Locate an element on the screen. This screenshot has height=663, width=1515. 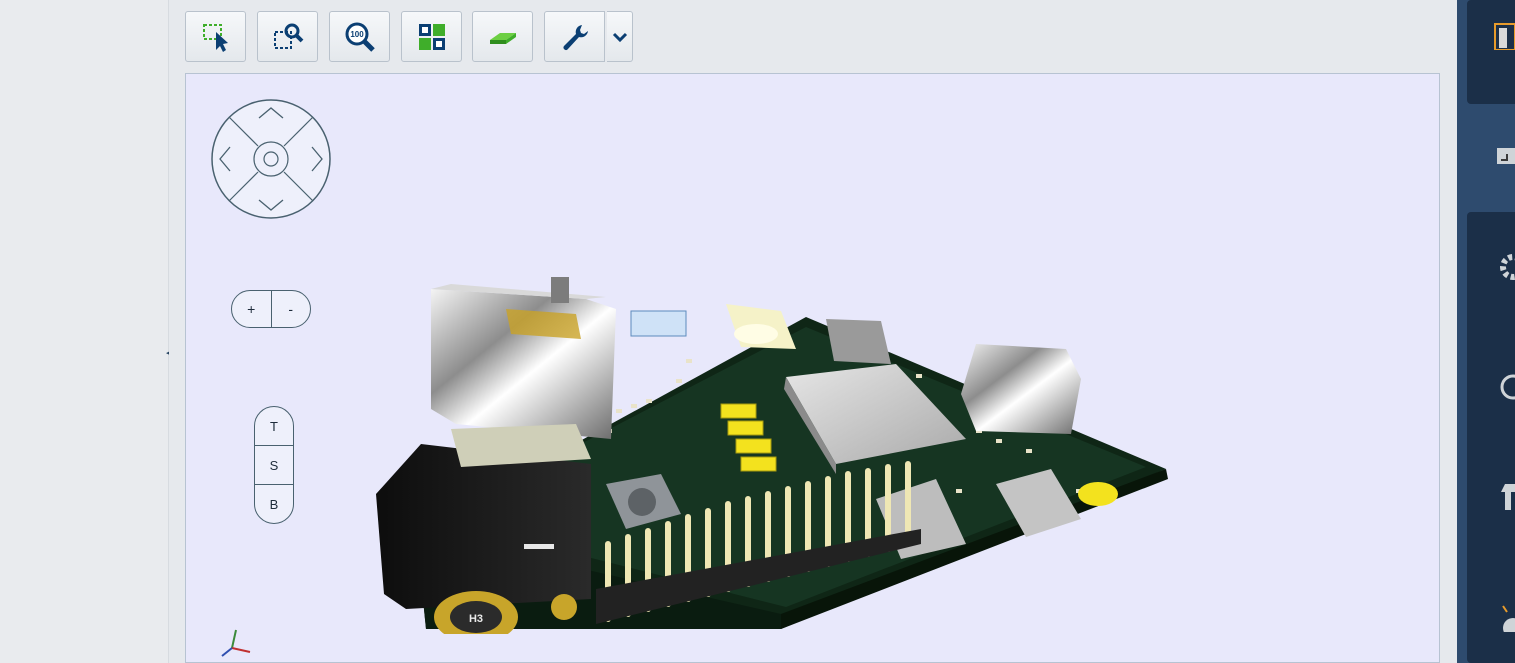
view-bottom-button: B is located at coordinates (274, 504).